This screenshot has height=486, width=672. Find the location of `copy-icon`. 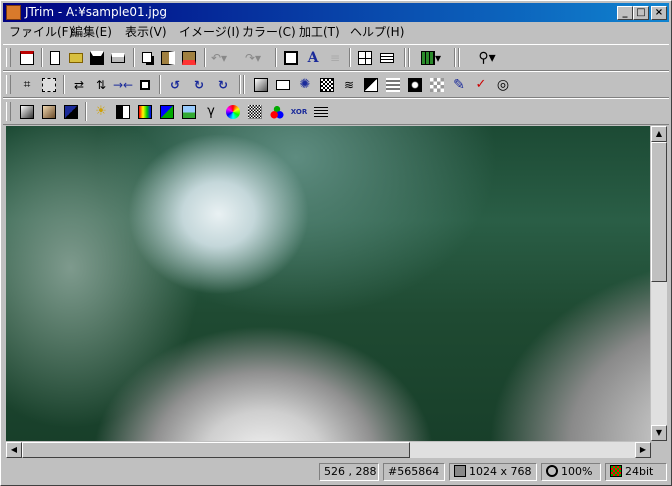

copy-icon is located at coordinates (147, 57).